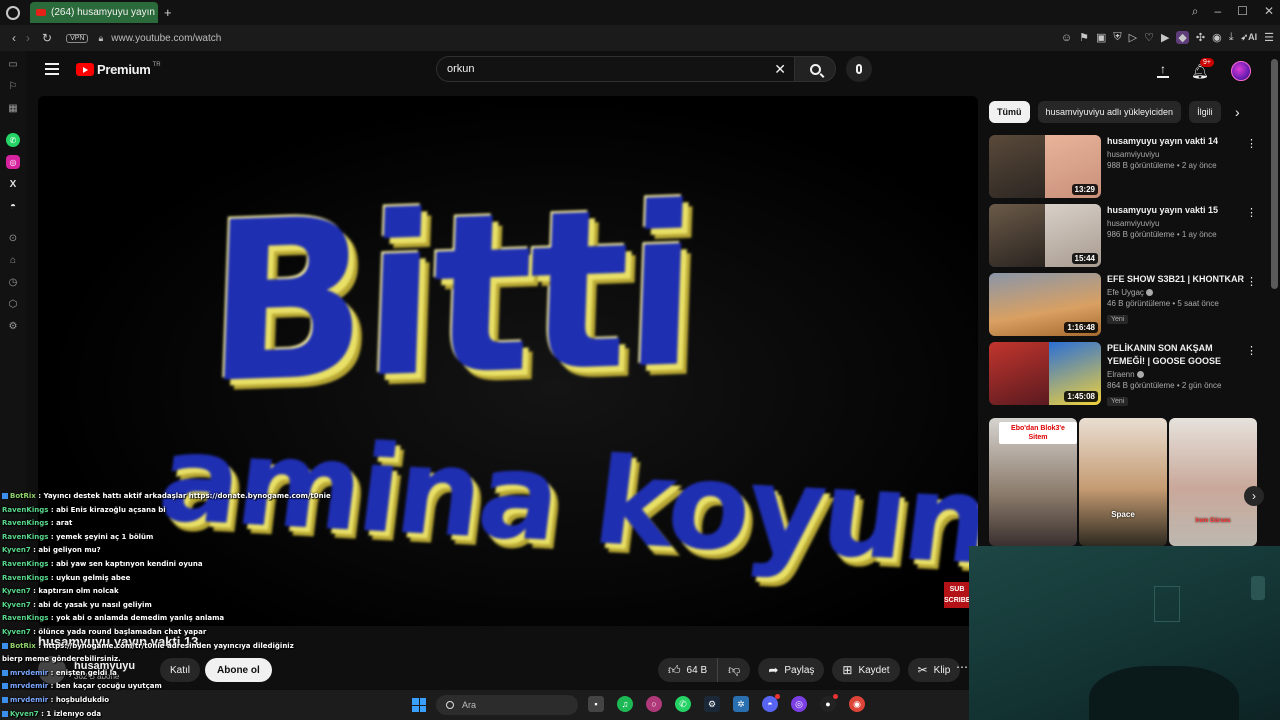  Describe the element at coordinates (815, 69) in the screenshot. I see `search-button` at that location.